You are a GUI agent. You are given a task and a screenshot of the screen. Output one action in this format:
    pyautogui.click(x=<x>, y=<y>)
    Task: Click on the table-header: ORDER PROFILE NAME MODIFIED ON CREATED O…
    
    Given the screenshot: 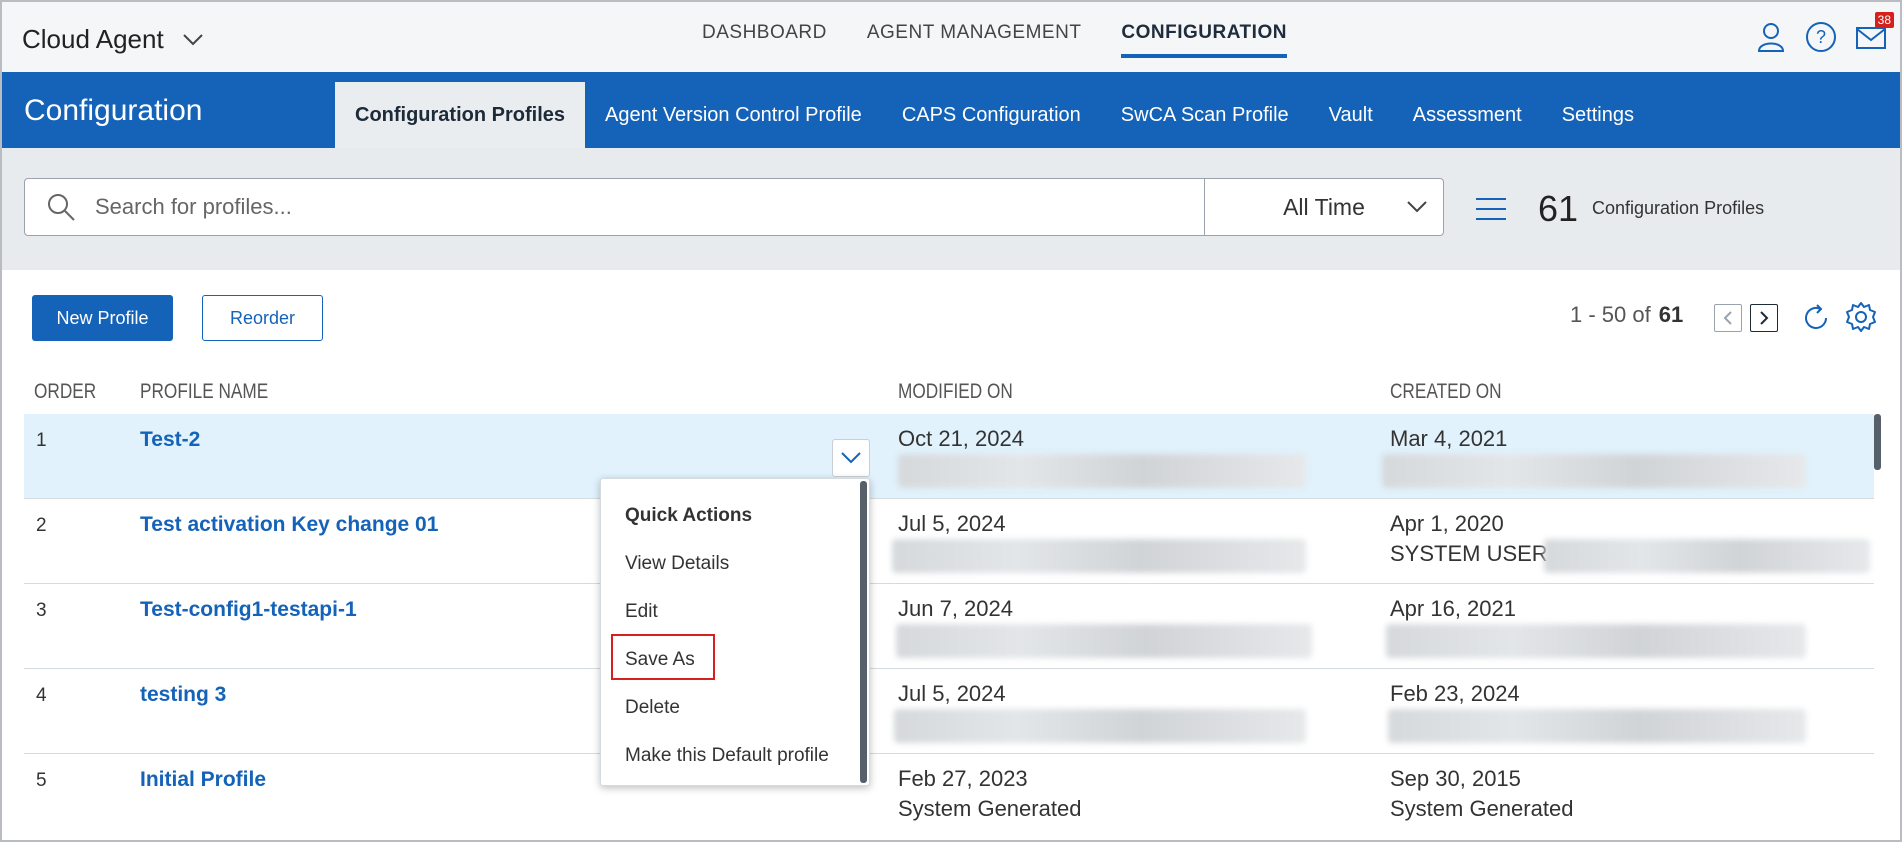 What is the action you would take?
    pyautogui.click(x=951, y=392)
    